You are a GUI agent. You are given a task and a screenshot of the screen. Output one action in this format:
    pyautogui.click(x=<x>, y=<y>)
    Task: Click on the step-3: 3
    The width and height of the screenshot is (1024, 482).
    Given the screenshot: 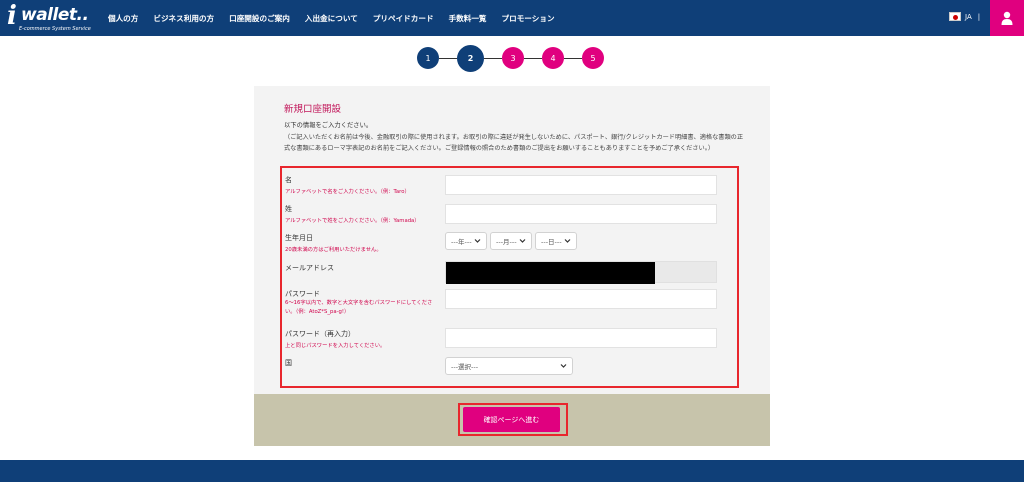 What is the action you would take?
    pyautogui.click(x=513, y=58)
    